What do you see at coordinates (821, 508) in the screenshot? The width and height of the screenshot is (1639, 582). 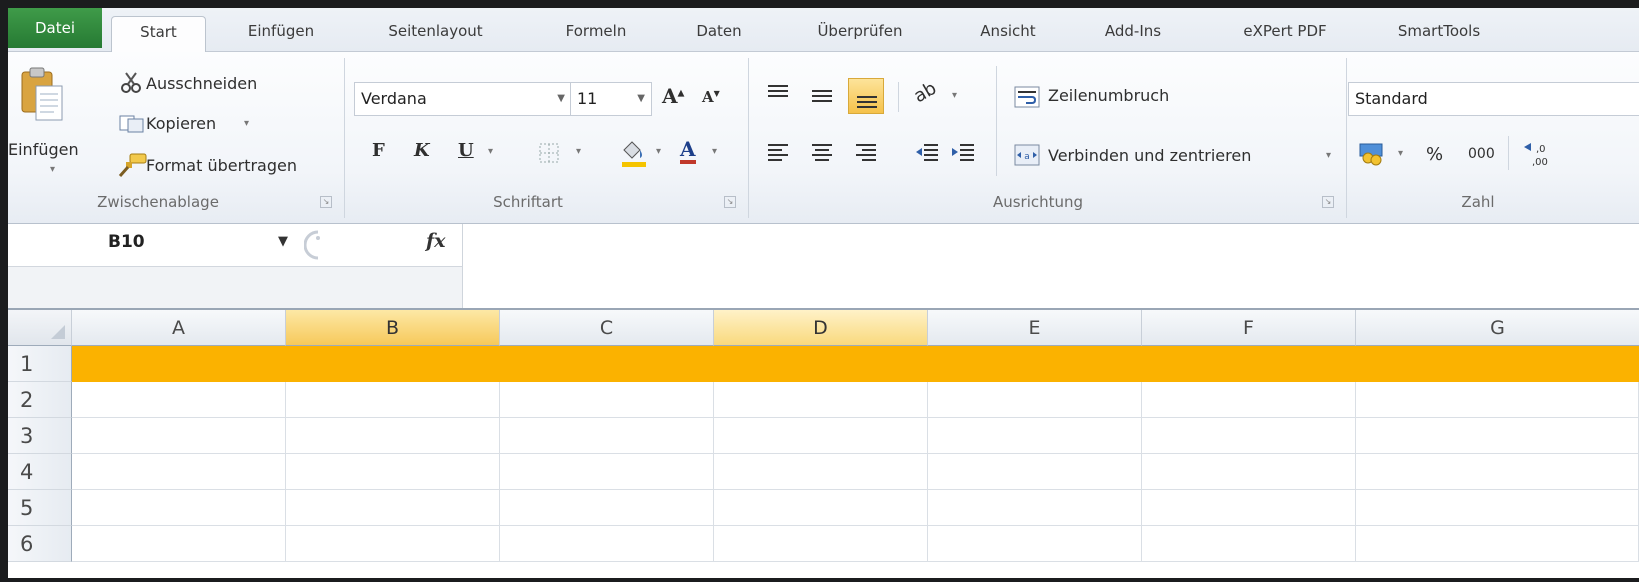 I see `cell-d5` at bounding box center [821, 508].